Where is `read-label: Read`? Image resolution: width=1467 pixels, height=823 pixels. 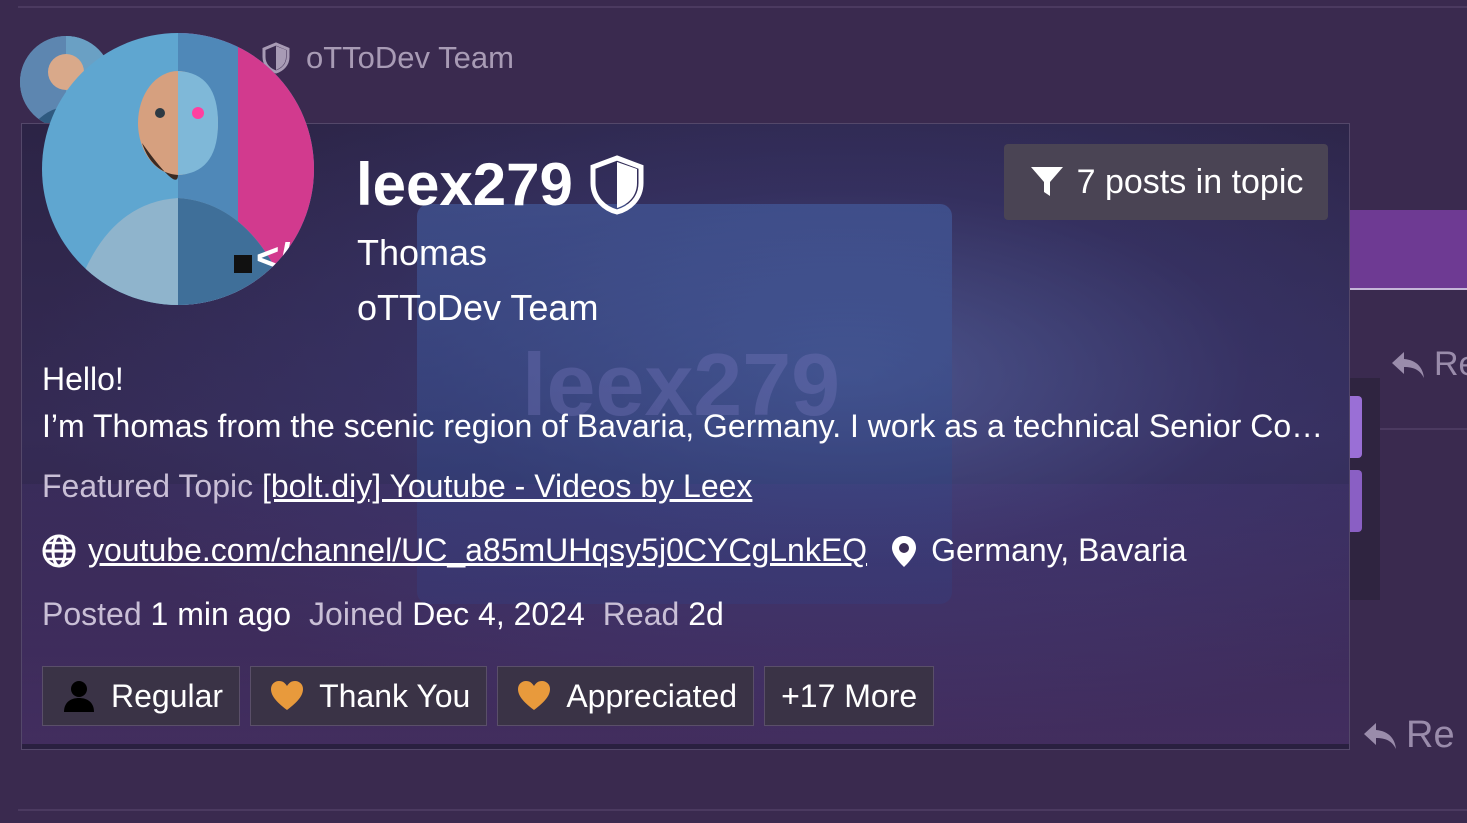
read-label: Read is located at coordinates (641, 614).